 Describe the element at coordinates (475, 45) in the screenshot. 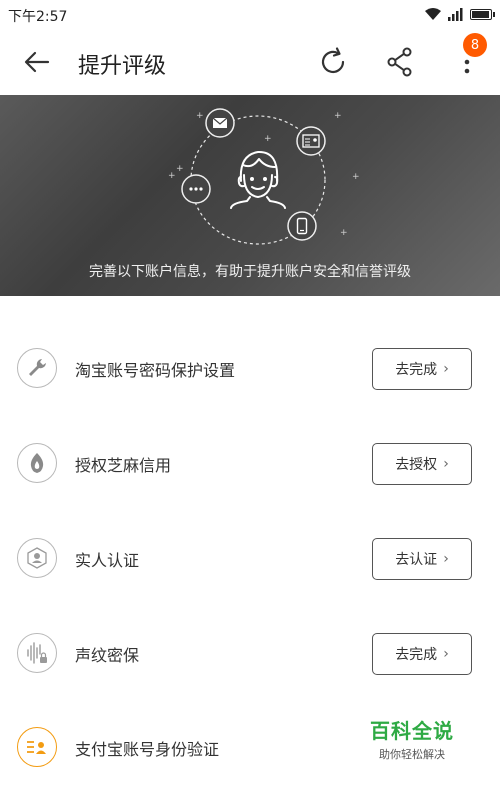

I see `notification-badge: 8` at that location.